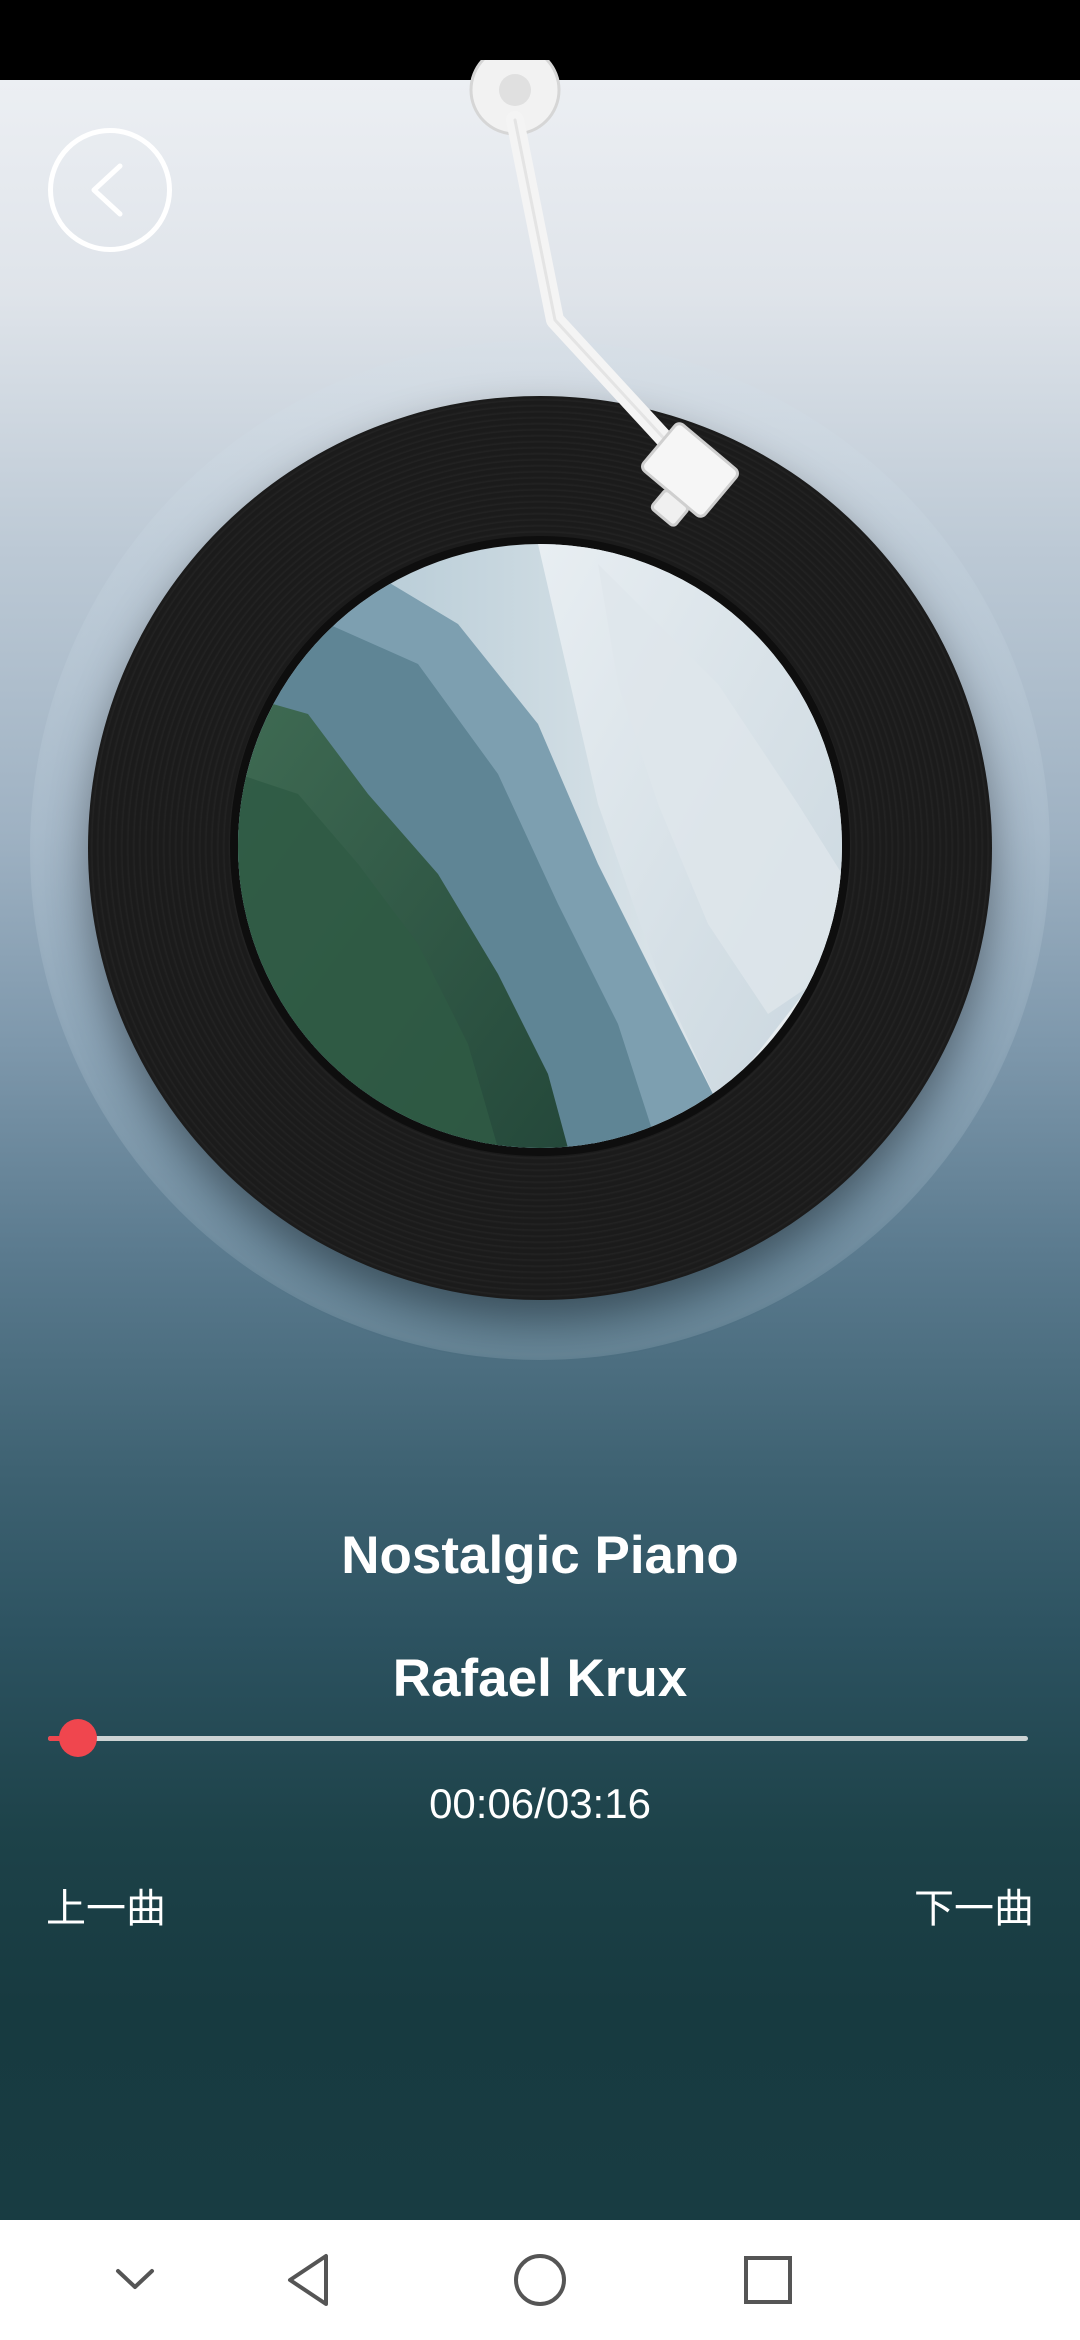  I want to click on tonearm, so click(630, 312).